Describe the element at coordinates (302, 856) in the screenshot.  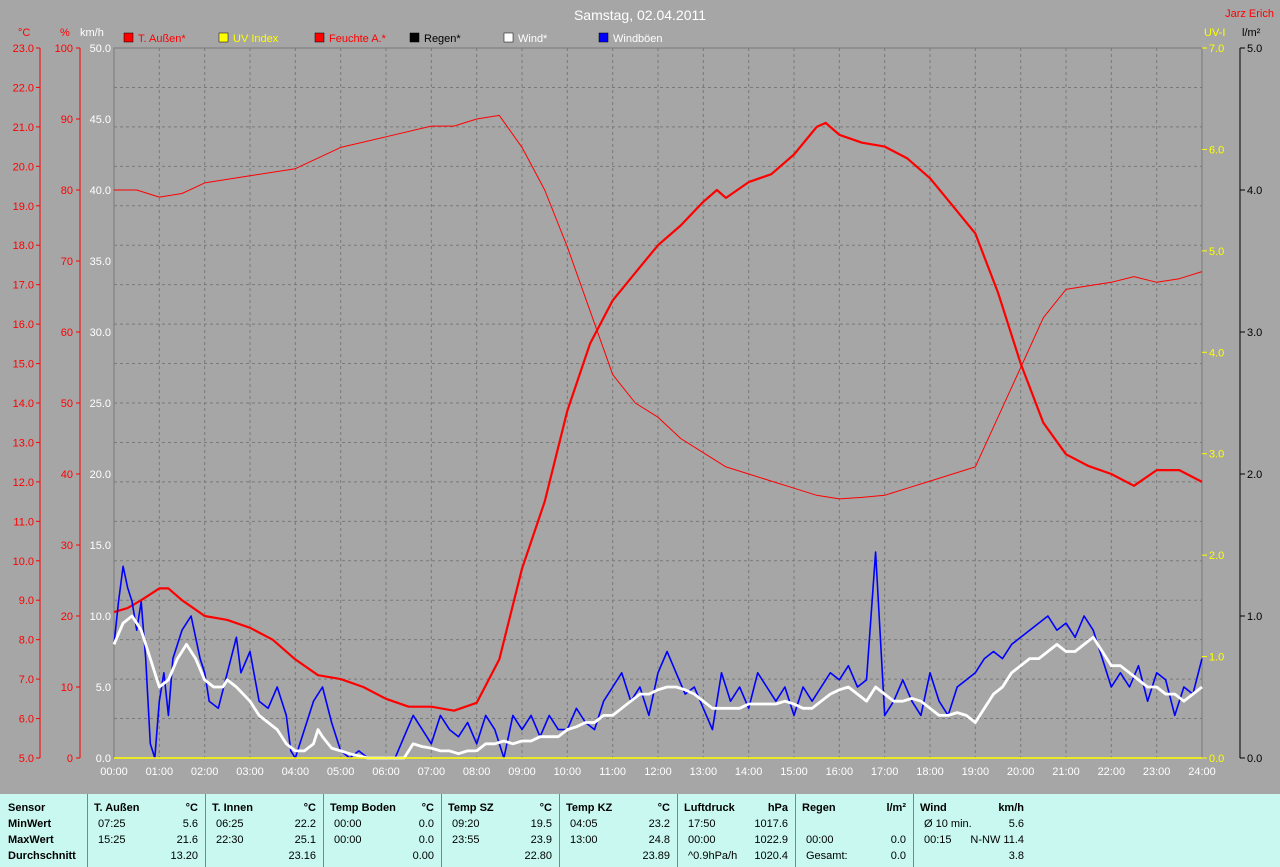
I see `group-value: 23.16` at that location.